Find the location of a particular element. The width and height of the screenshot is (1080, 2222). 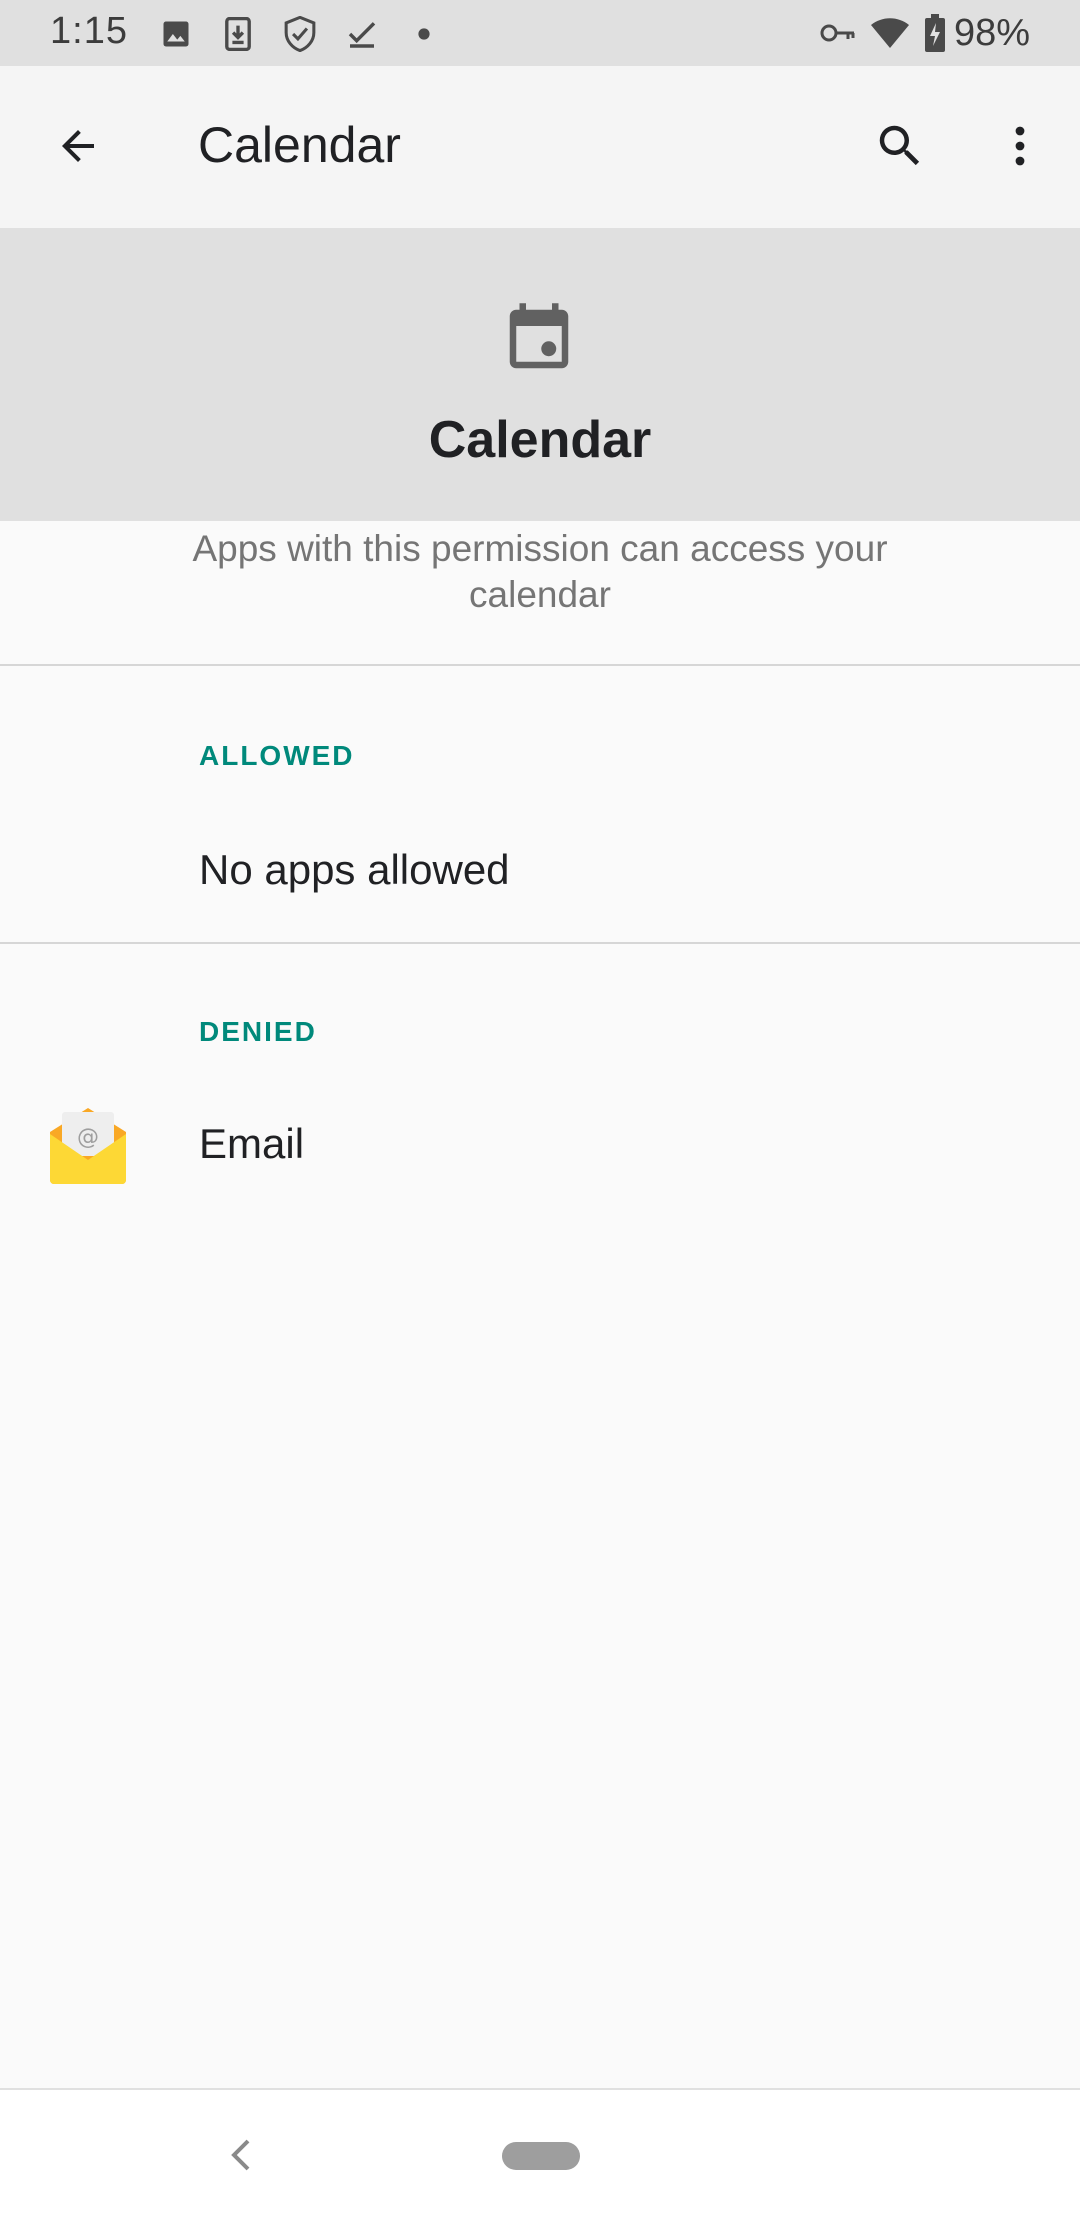

battery-percent: 98% is located at coordinates (991, 32).